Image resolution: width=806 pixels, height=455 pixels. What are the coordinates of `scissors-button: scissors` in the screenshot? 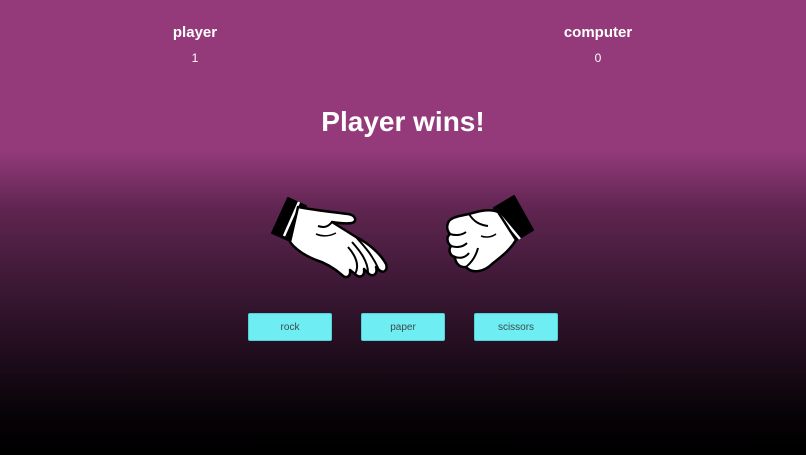 It's located at (516, 327).